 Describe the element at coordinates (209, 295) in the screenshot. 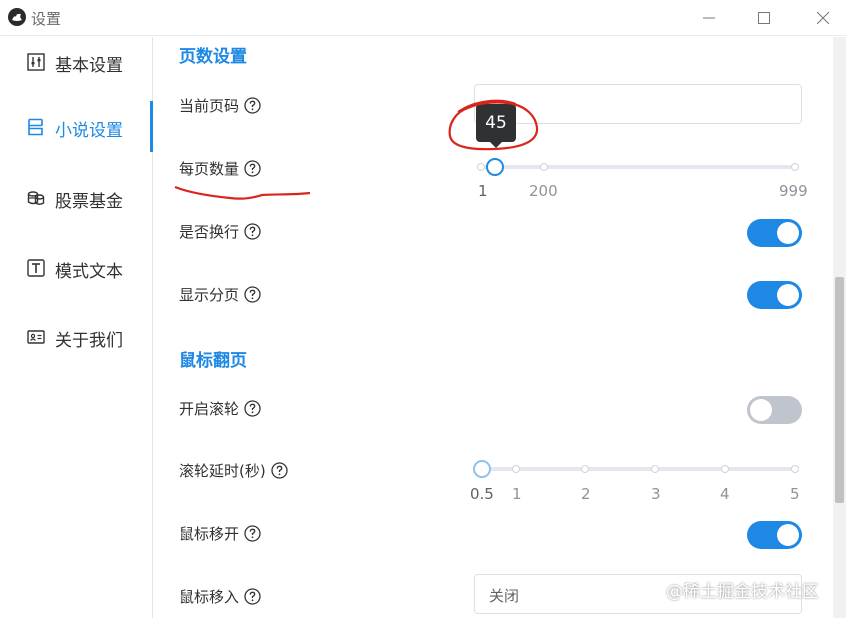

I see `show-paging-label: 显示分页` at that location.